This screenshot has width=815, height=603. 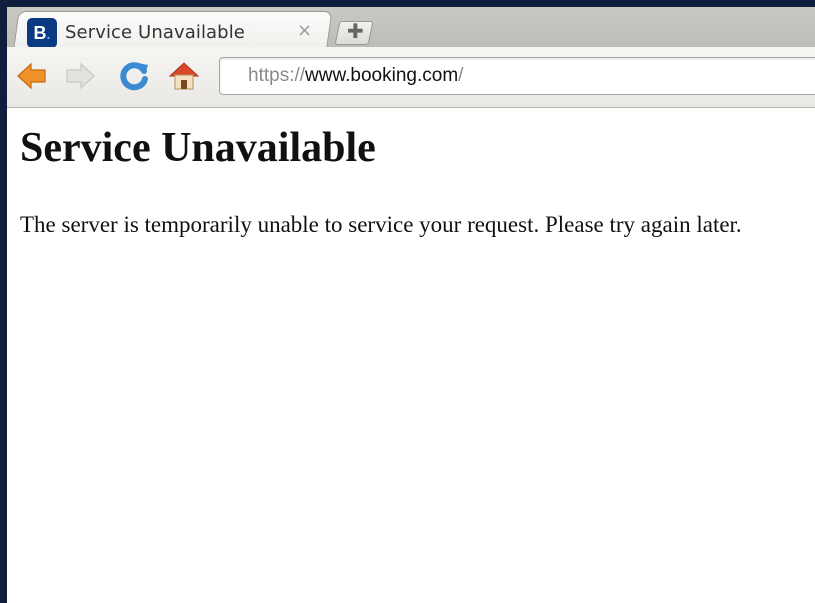 I want to click on close-icon: ×, so click(x=304, y=30).